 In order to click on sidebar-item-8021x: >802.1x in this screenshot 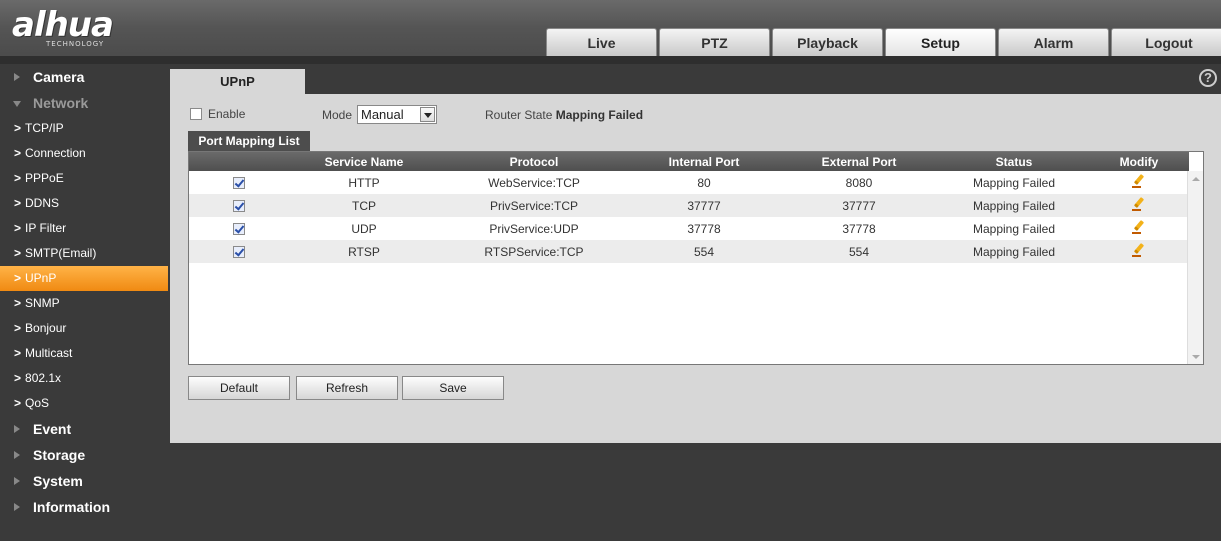, I will do `click(84, 378)`.